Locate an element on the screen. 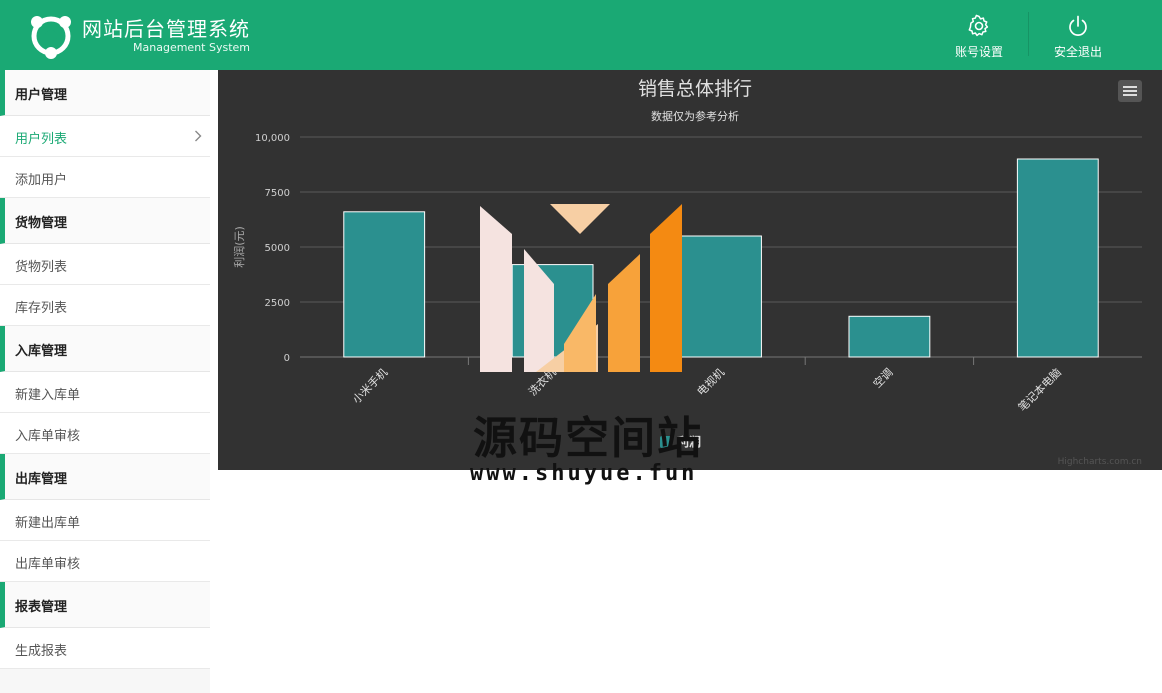  x-tick-label: 电视机 is located at coordinates (710, 381).